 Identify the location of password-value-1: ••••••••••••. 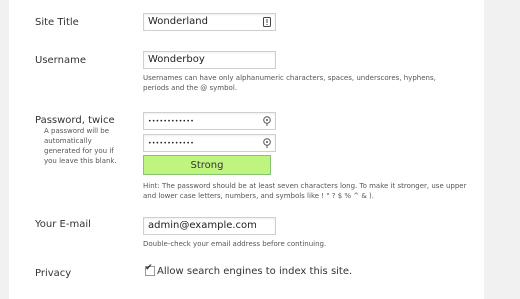
(171, 121).